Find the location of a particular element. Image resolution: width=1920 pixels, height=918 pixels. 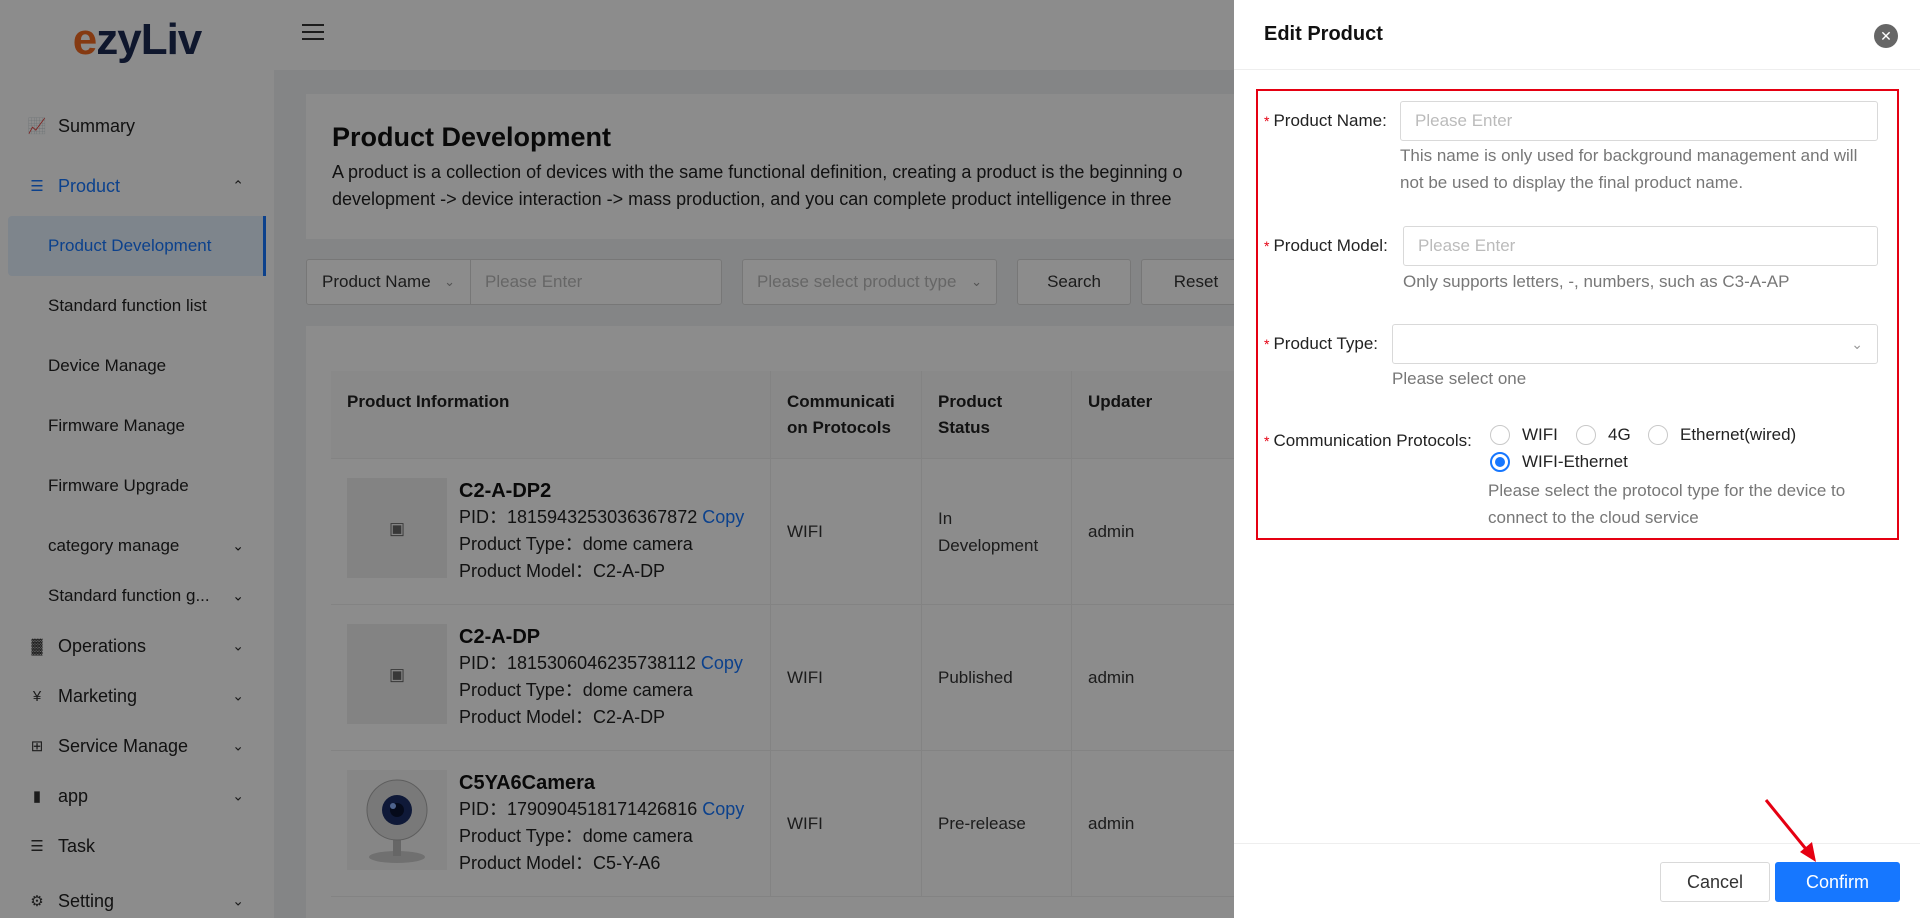

chevron-down-icon: ⌄ is located at coordinates (1857, 343).